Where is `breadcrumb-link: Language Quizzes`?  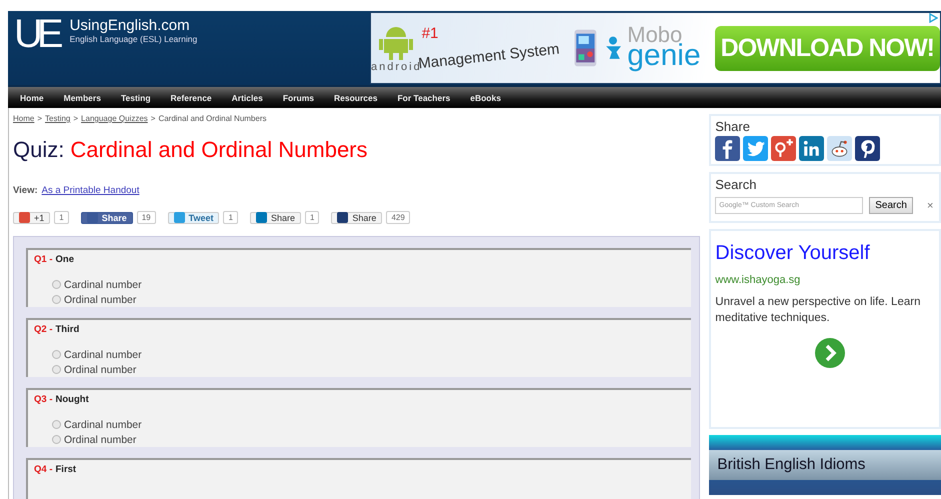 breadcrumb-link: Language Quizzes is located at coordinates (114, 118).